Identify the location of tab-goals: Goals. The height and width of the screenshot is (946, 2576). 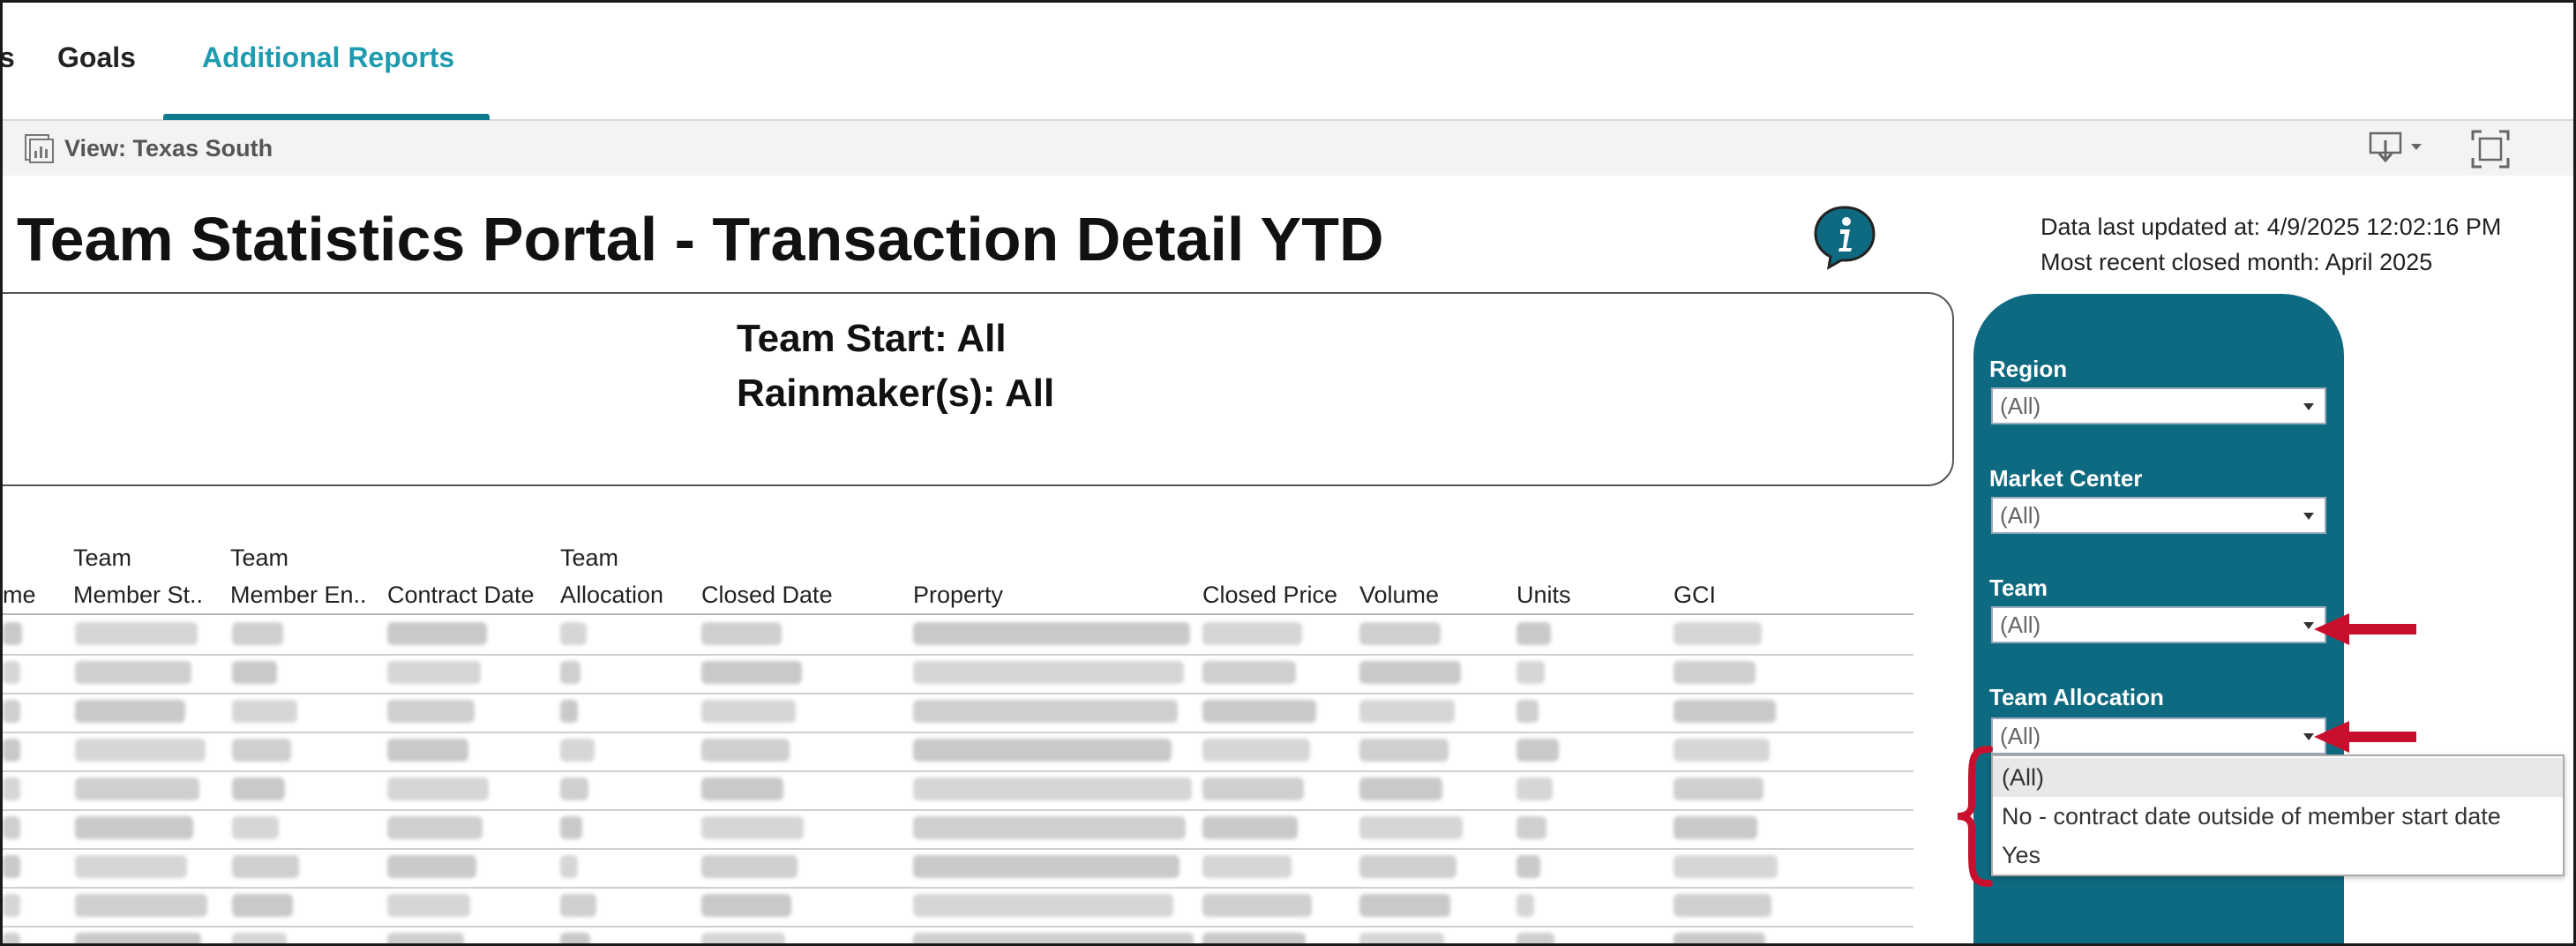
(97, 57).